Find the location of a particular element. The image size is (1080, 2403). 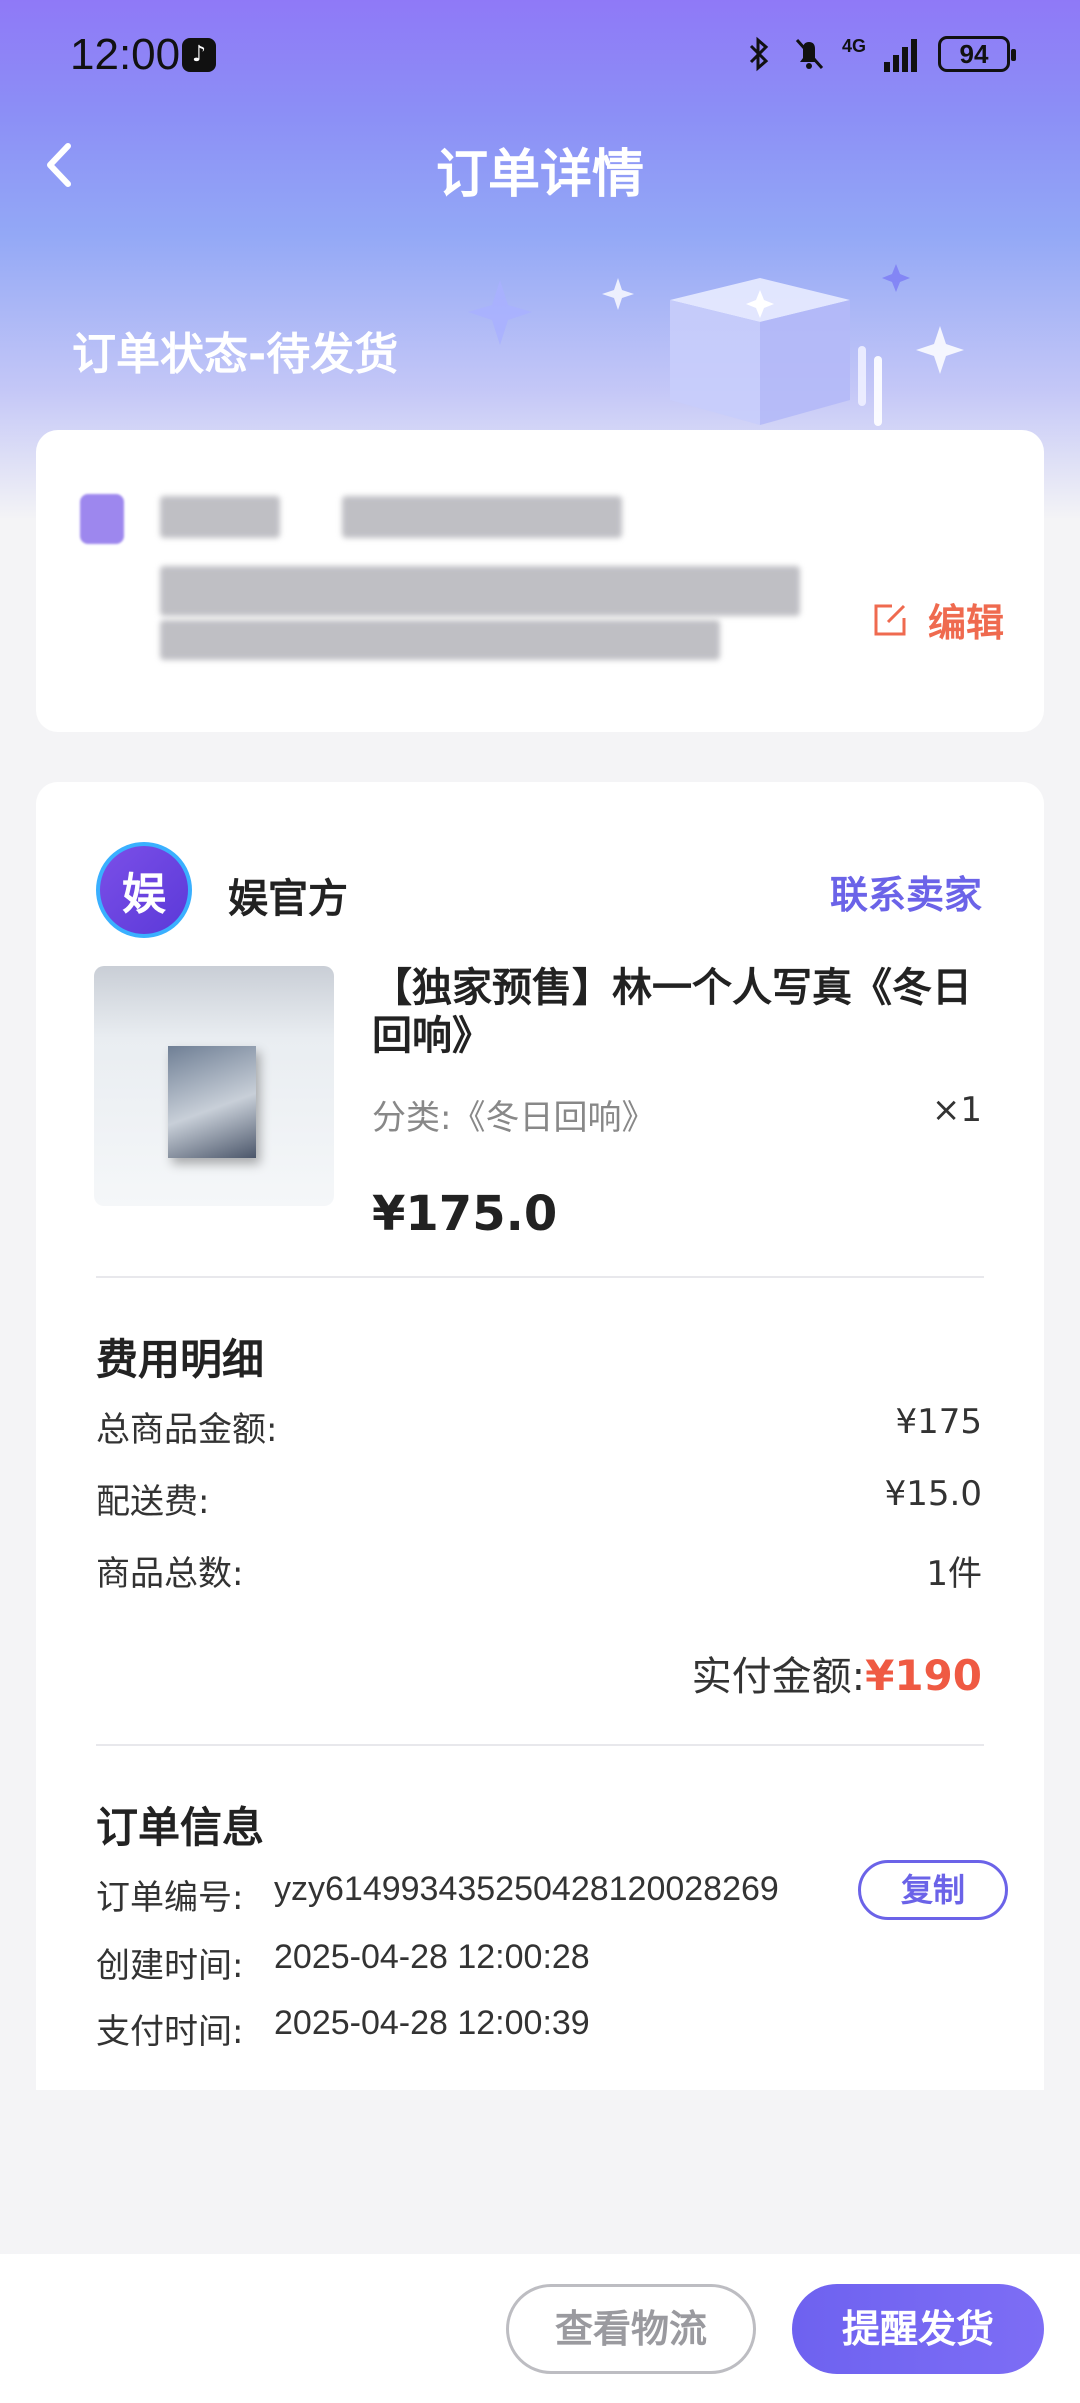

paid-value: ¥190 is located at coordinates (923, 1675).